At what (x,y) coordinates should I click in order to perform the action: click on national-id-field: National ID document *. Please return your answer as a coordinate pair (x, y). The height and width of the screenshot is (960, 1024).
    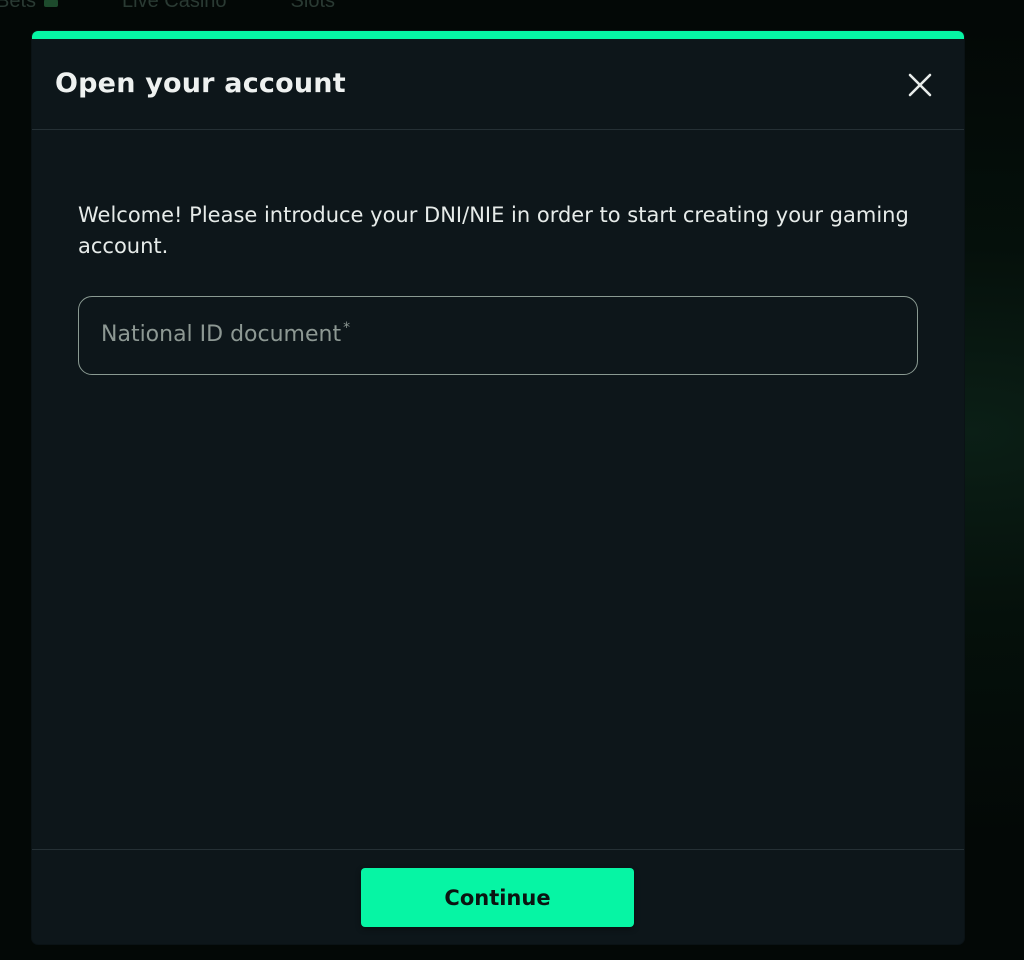
    Looking at the image, I should click on (498, 335).